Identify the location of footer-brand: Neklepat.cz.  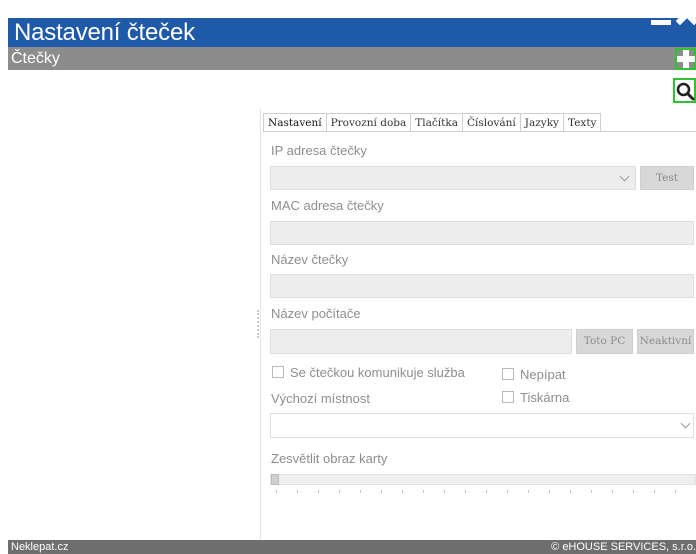
(40, 547).